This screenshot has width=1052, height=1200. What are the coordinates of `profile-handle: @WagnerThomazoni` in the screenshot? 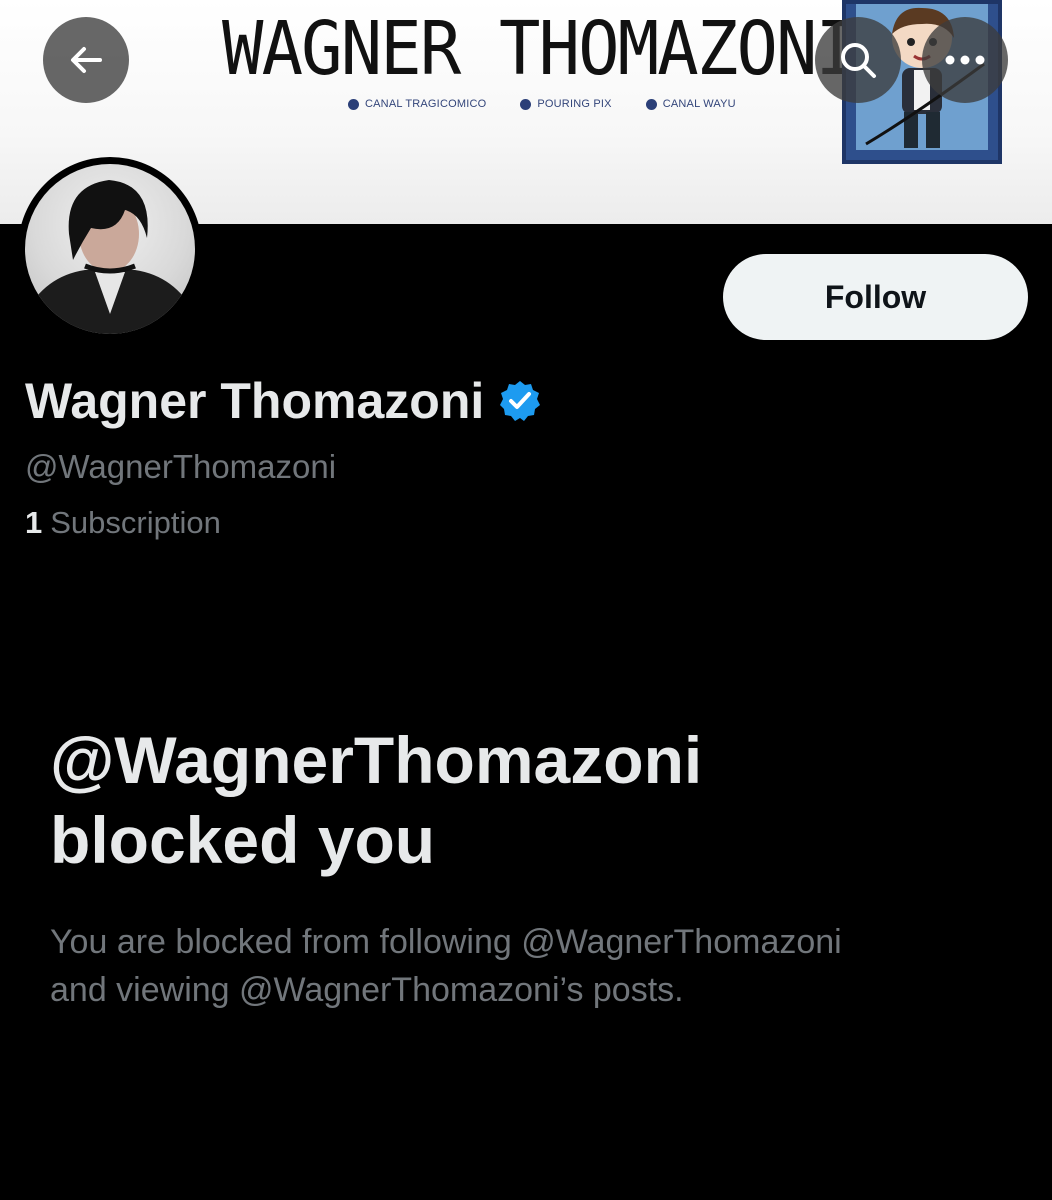 It's located at (181, 466).